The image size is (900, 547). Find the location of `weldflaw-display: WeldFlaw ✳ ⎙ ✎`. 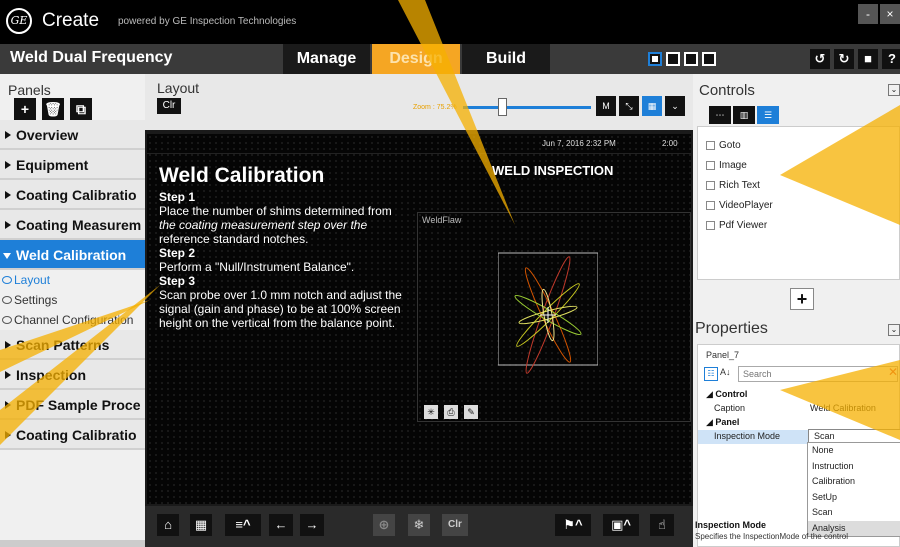

weldflaw-display: WeldFlaw ✳ ⎙ ✎ is located at coordinates (554, 317).